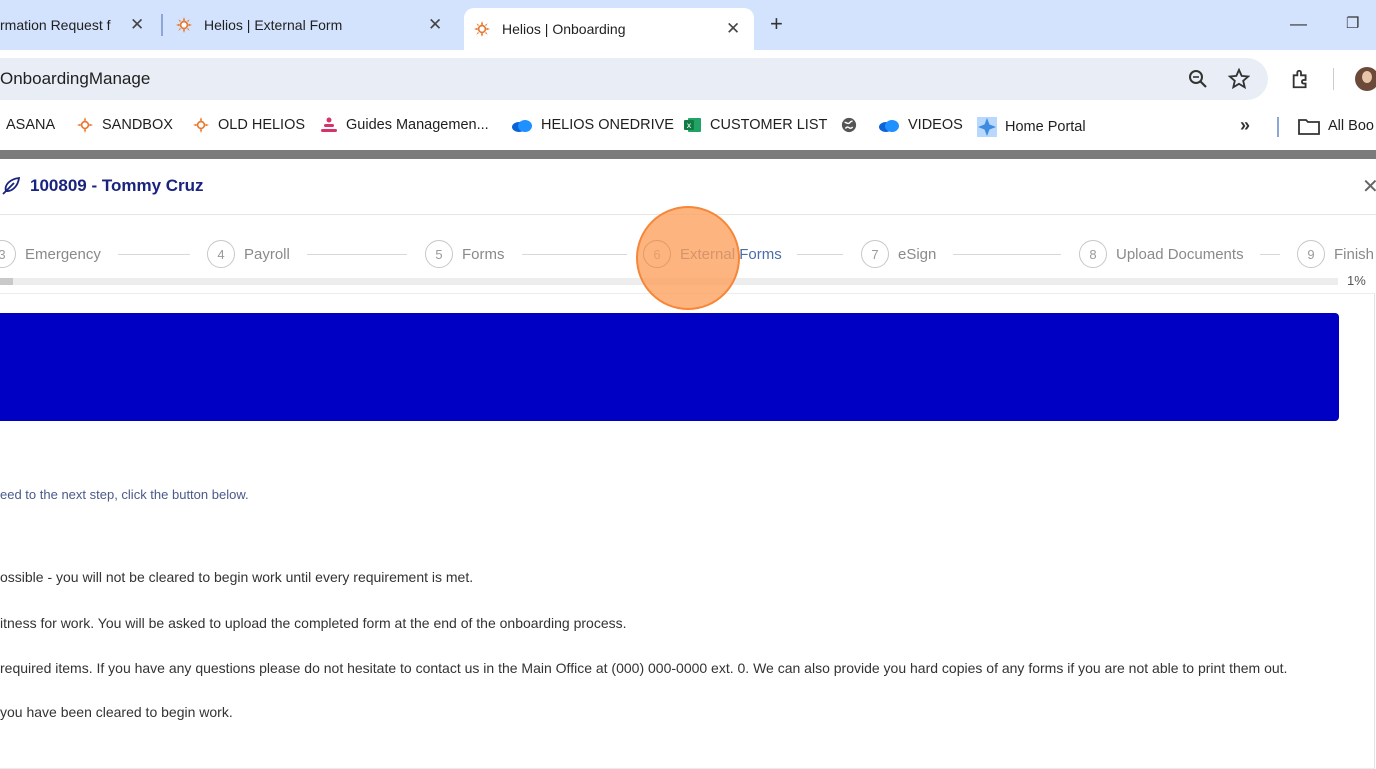  I want to click on profile-avatar, so click(1365, 79).